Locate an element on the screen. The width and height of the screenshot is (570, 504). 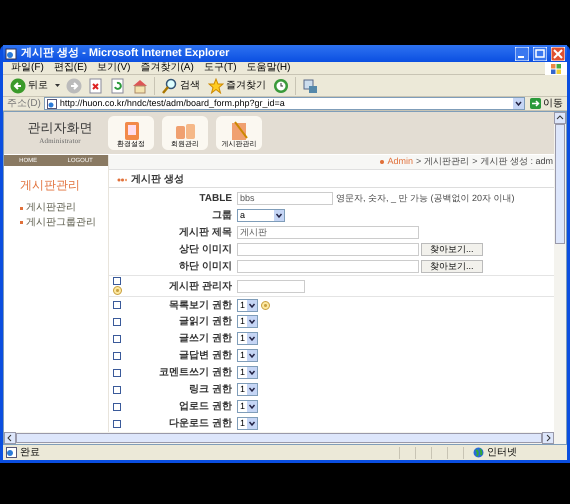
stop-icon is located at coordinates (96, 86).